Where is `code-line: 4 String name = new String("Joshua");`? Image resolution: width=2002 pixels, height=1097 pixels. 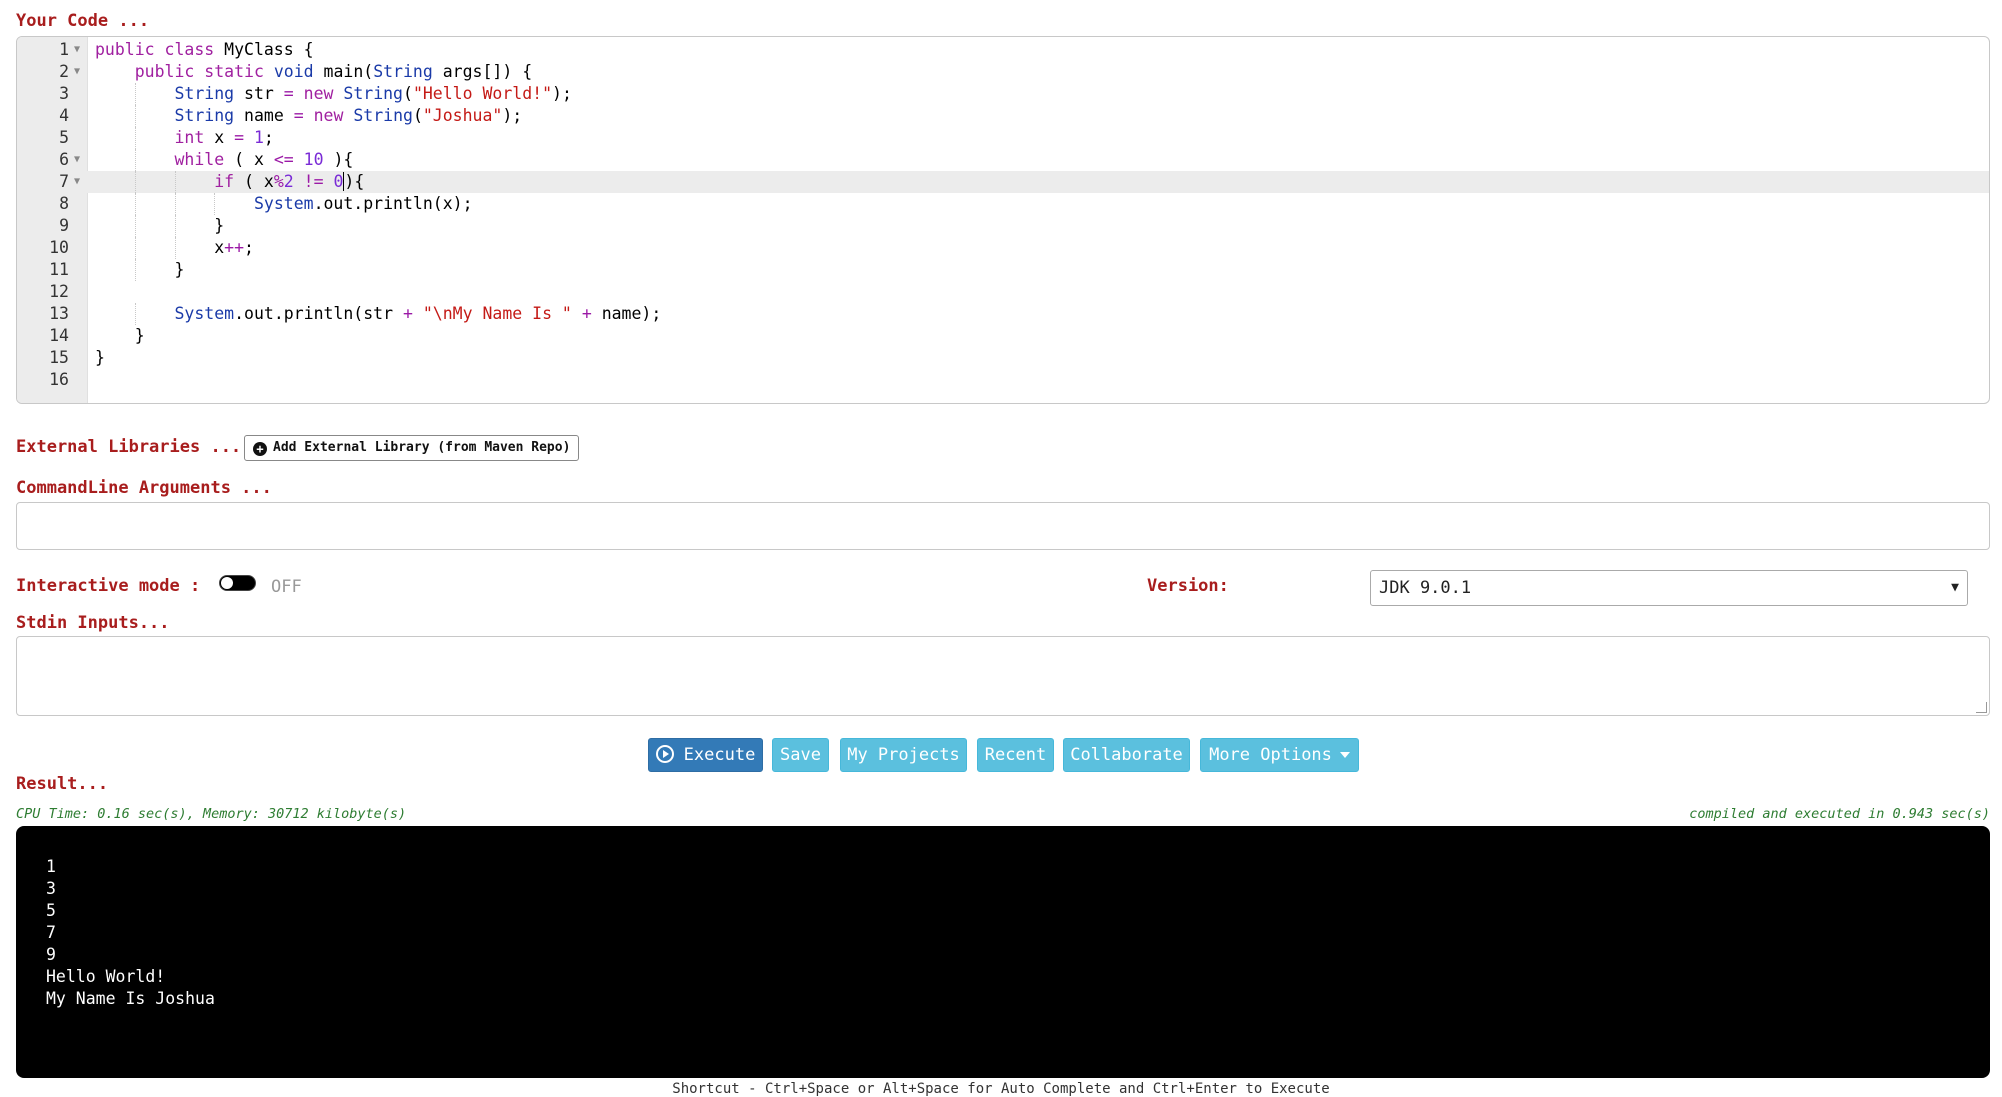 code-line: 4 String name = new String("Joshua"); is located at coordinates (1003, 116).